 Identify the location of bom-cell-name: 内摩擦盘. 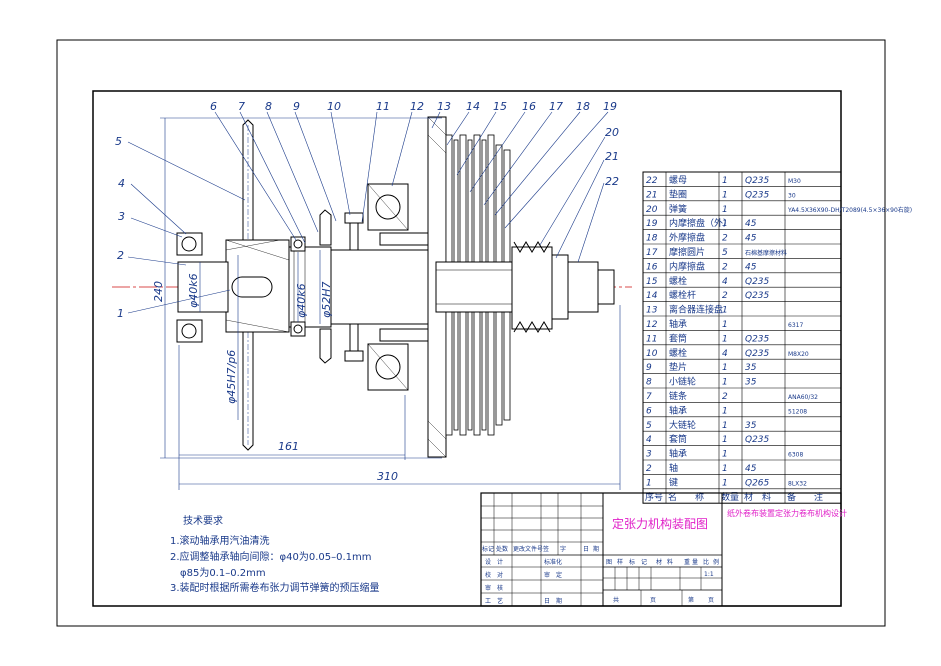
(687, 266).